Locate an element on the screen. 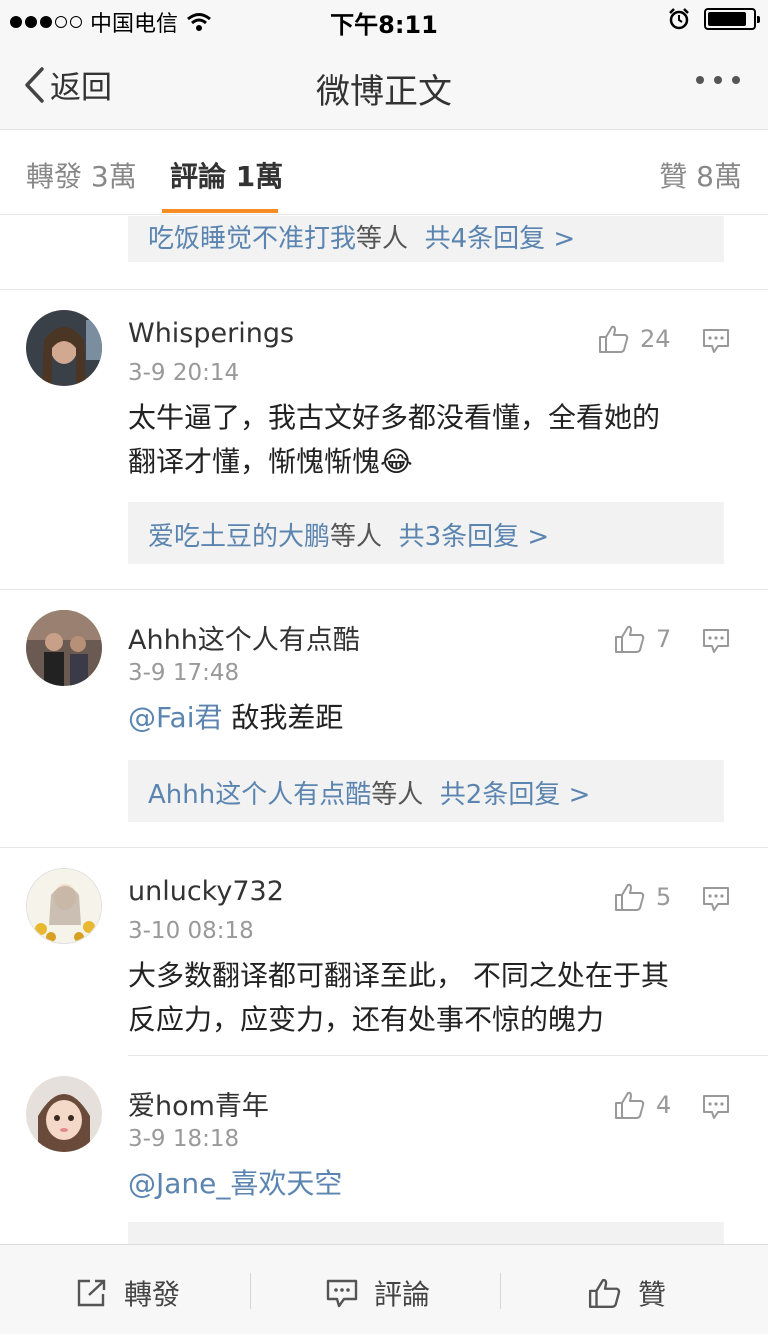 This screenshot has width=768, height=1334. reply-summary: 爱吃土豆的大鹏等人 共3条回复 > is located at coordinates (426, 533).